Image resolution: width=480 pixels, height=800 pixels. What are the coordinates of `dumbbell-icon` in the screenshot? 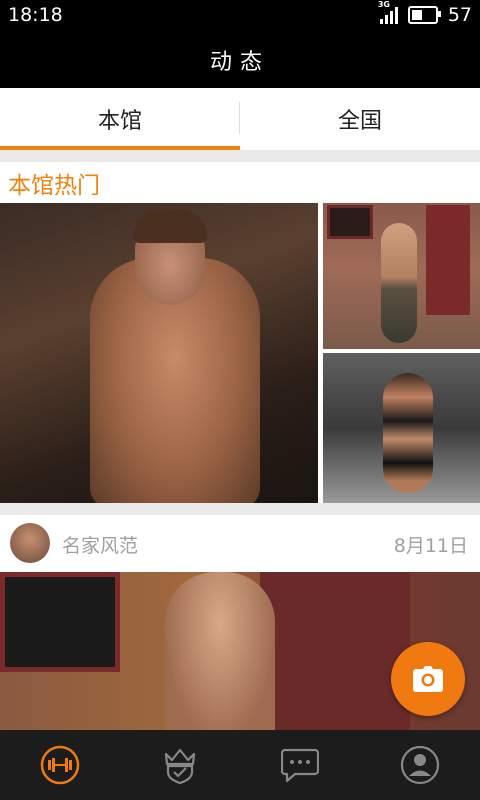 It's located at (60, 765).